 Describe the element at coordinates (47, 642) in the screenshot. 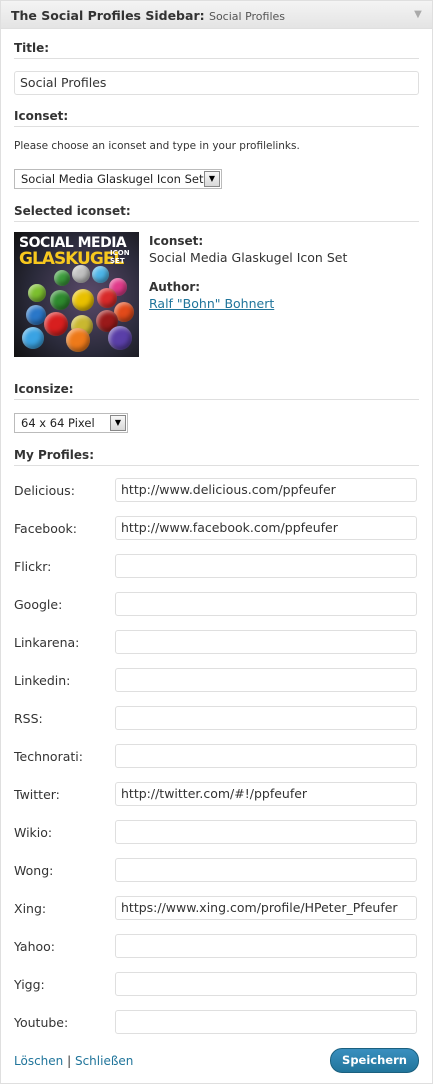

I see `profile-label: Linkarena:` at that location.